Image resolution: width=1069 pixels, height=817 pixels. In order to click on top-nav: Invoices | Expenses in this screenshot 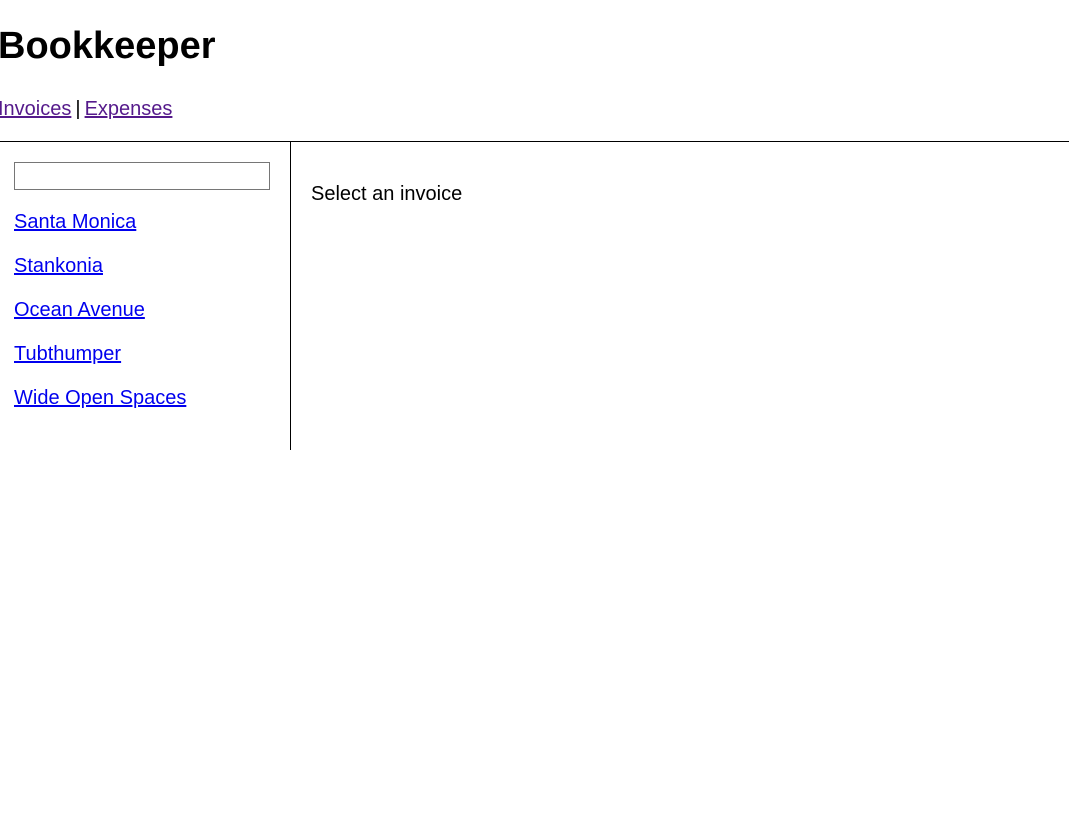, I will do `click(86, 109)`.